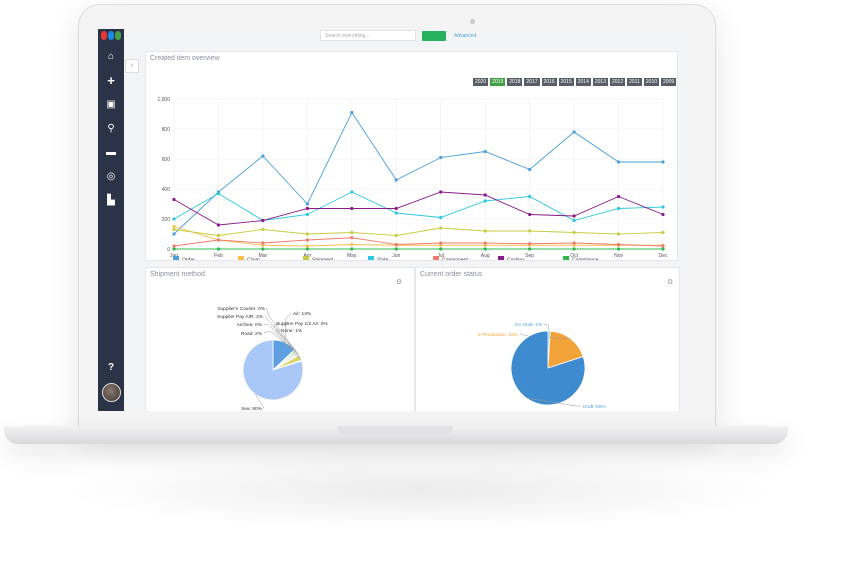 The width and height of the screenshot is (843, 579). What do you see at coordinates (585, 259) in the screenshot?
I see `legend-label: Compliance` at bounding box center [585, 259].